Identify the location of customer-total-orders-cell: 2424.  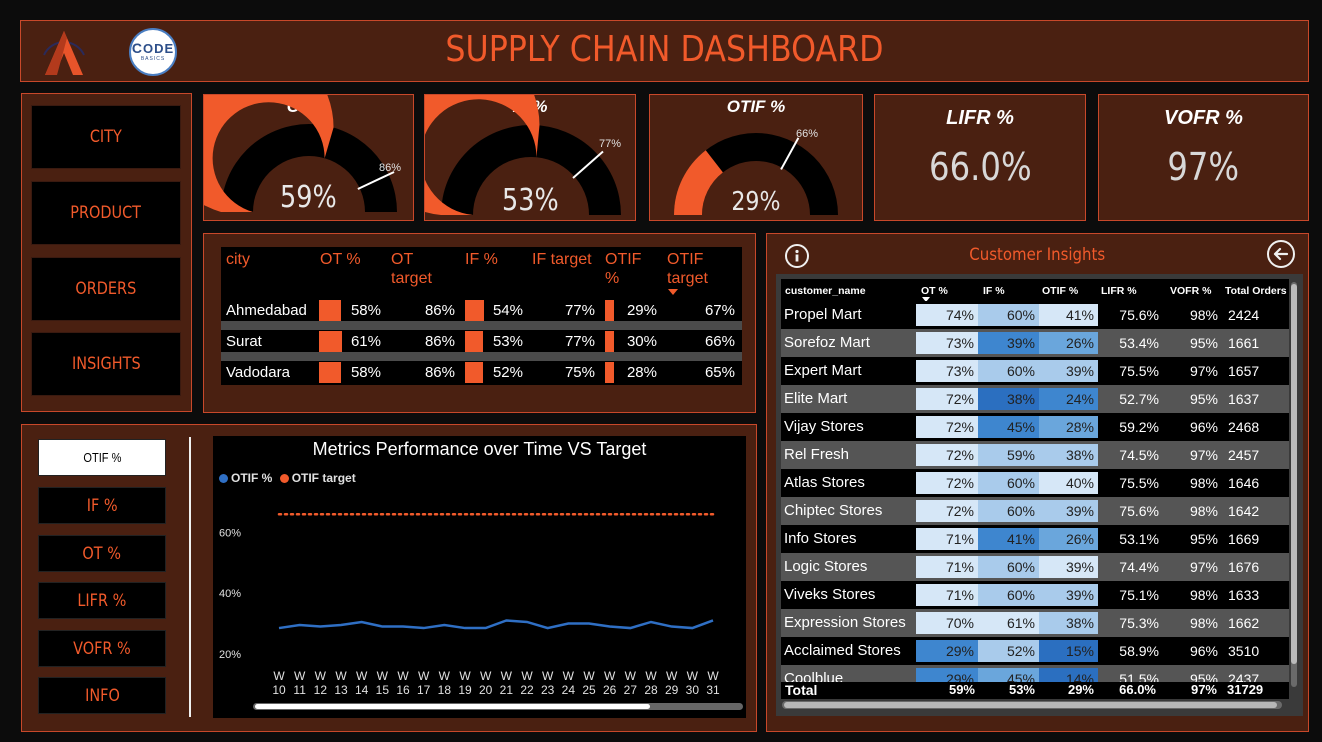
(1244, 315).